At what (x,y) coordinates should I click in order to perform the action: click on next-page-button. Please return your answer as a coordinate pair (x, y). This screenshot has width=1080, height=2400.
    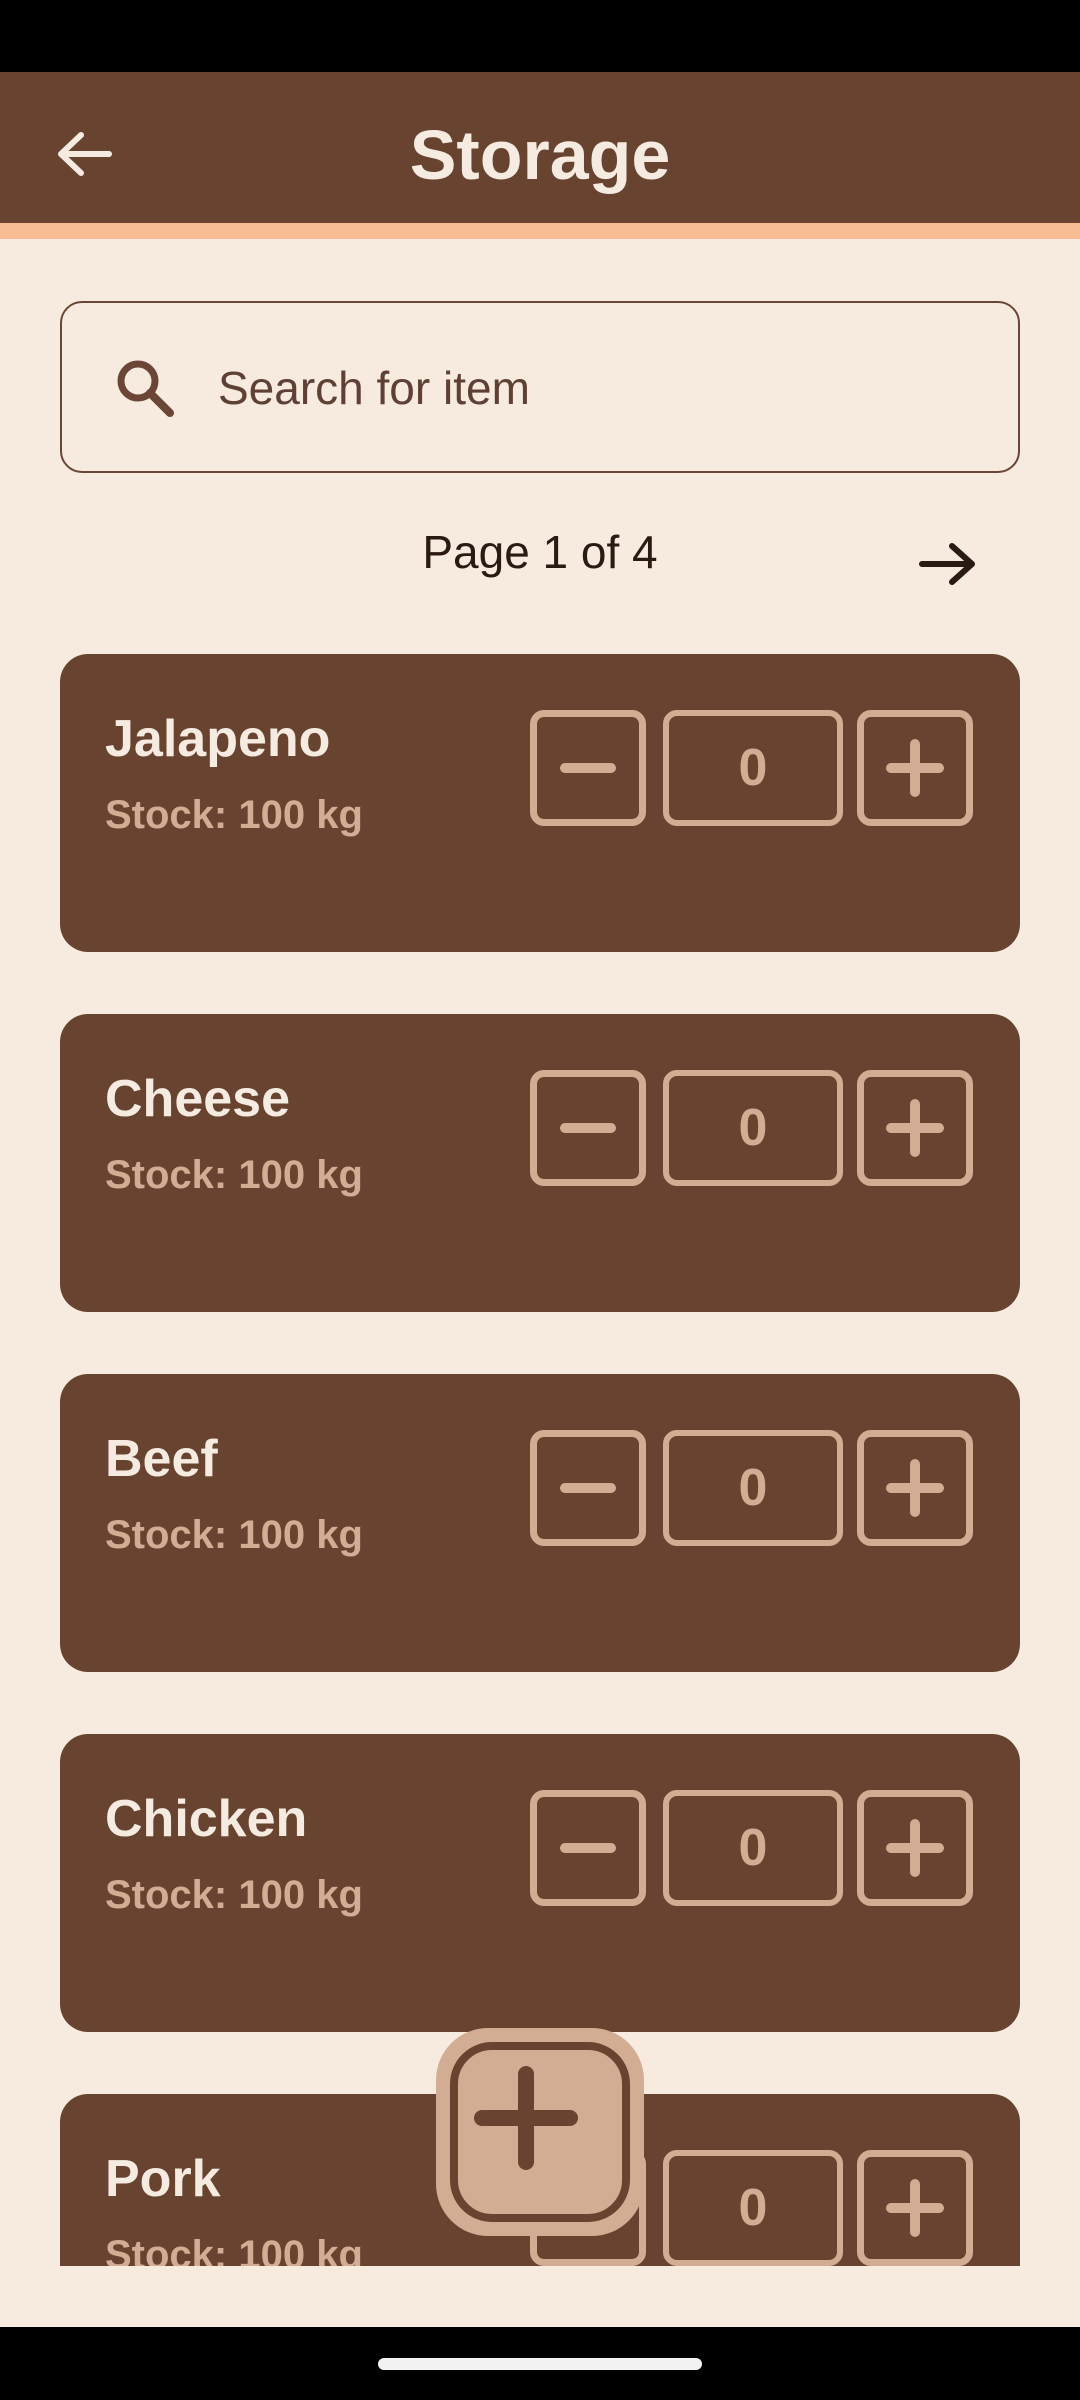
    Looking at the image, I should click on (948, 564).